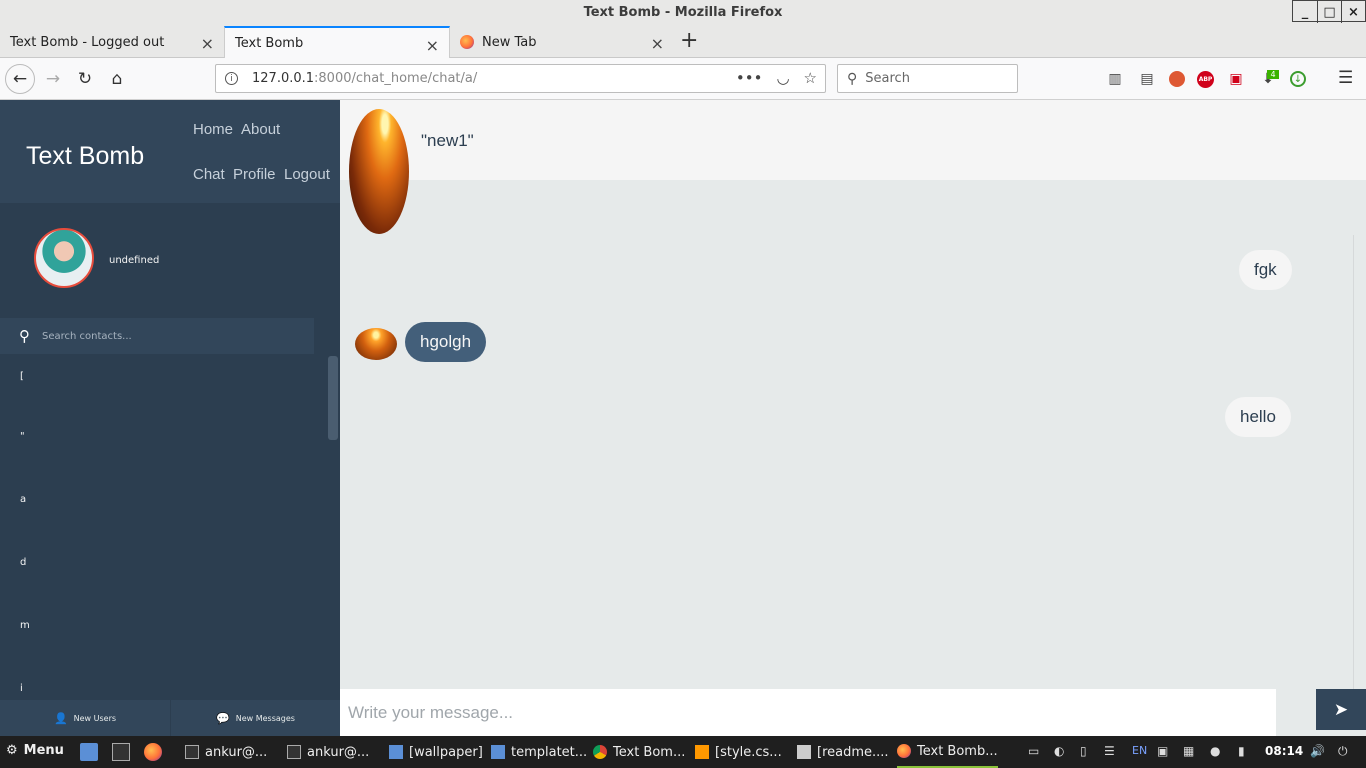  What do you see at coordinates (1177, 79) in the screenshot?
I see `duckduckgo-icon` at bounding box center [1177, 79].